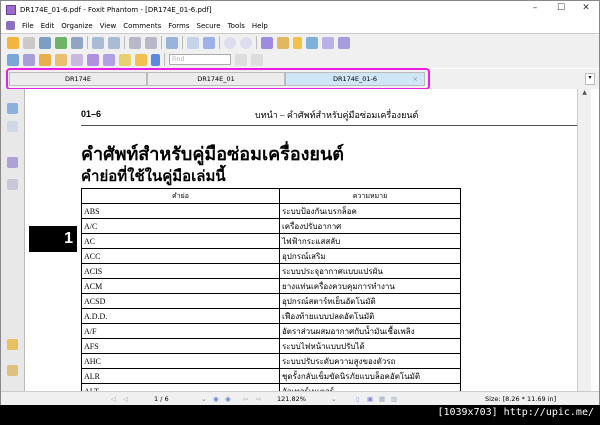  I want to click on comment-icon, so click(141, 59).